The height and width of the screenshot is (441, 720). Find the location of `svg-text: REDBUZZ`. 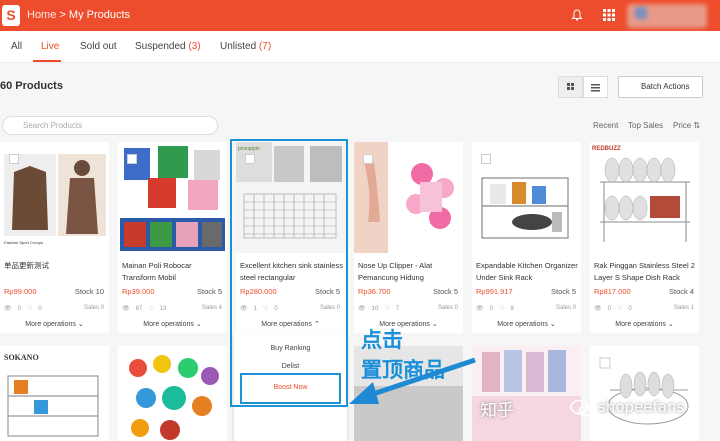

svg-text: REDBUZZ is located at coordinates (606, 149).